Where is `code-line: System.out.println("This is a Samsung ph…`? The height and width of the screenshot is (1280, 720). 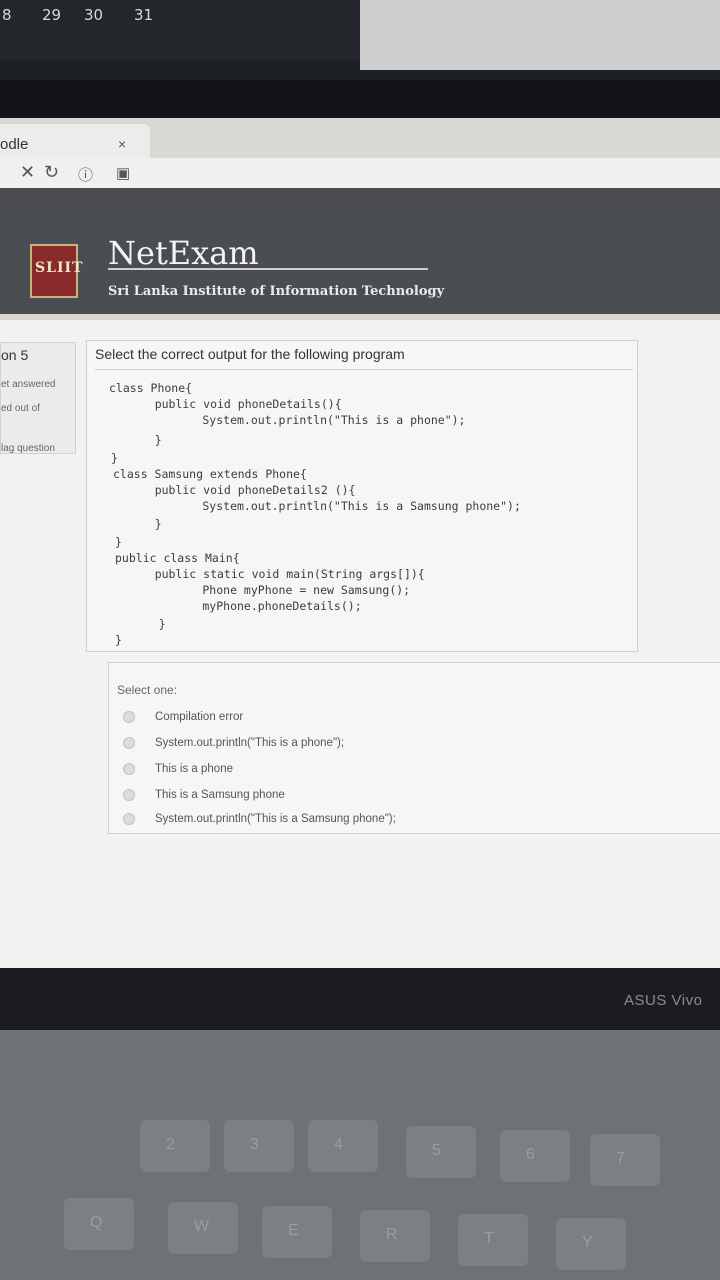
code-line: System.out.println("This is a Samsung ph… is located at coordinates (334, 506).